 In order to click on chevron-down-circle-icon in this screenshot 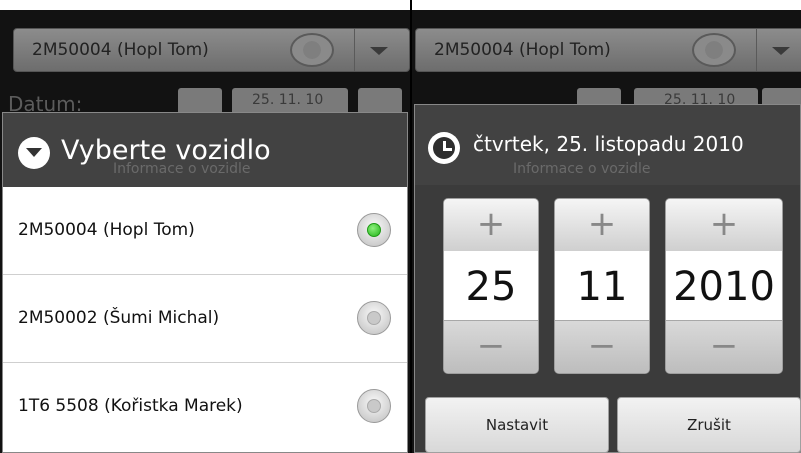, I will do `click(34, 153)`.